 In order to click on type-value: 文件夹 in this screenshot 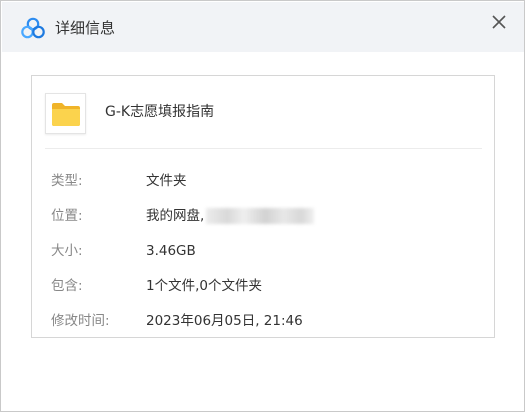, I will do `click(166, 181)`.